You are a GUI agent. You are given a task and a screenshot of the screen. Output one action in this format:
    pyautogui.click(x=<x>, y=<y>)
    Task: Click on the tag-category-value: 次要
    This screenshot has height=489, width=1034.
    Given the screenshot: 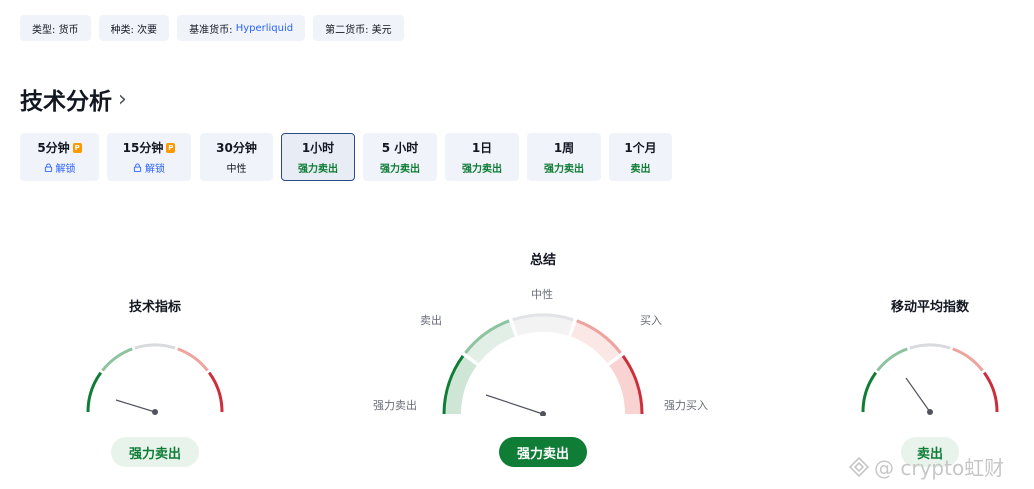 What is the action you would take?
    pyautogui.click(x=147, y=30)
    